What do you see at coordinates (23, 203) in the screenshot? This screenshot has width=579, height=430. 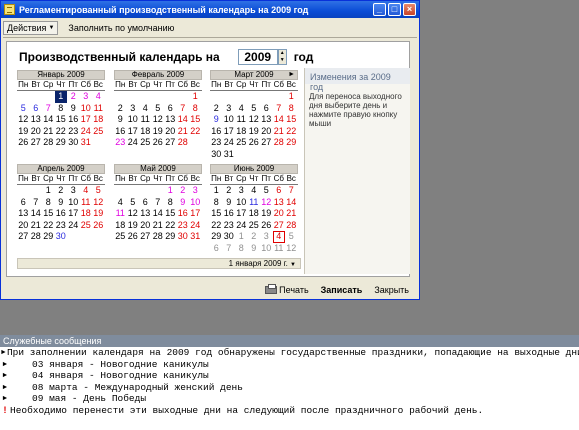 I see `day-cell: 6` at bounding box center [23, 203].